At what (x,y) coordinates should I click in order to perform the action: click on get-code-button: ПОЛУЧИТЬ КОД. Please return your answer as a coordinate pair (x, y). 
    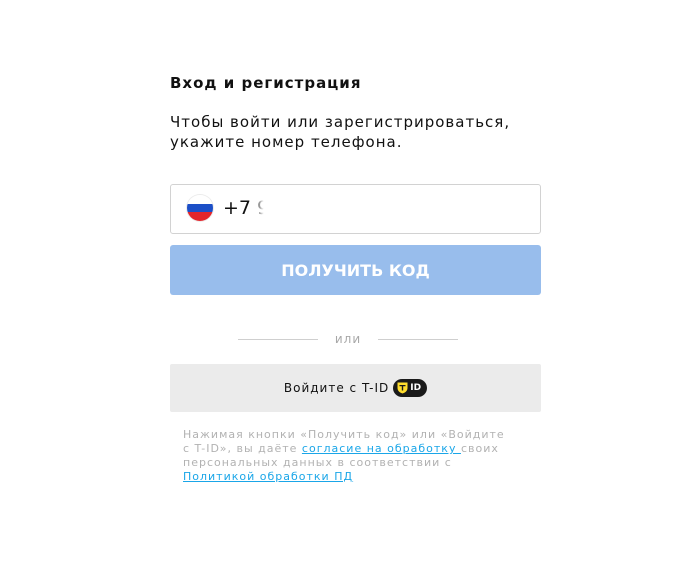
    Looking at the image, I should click on (355, 270).